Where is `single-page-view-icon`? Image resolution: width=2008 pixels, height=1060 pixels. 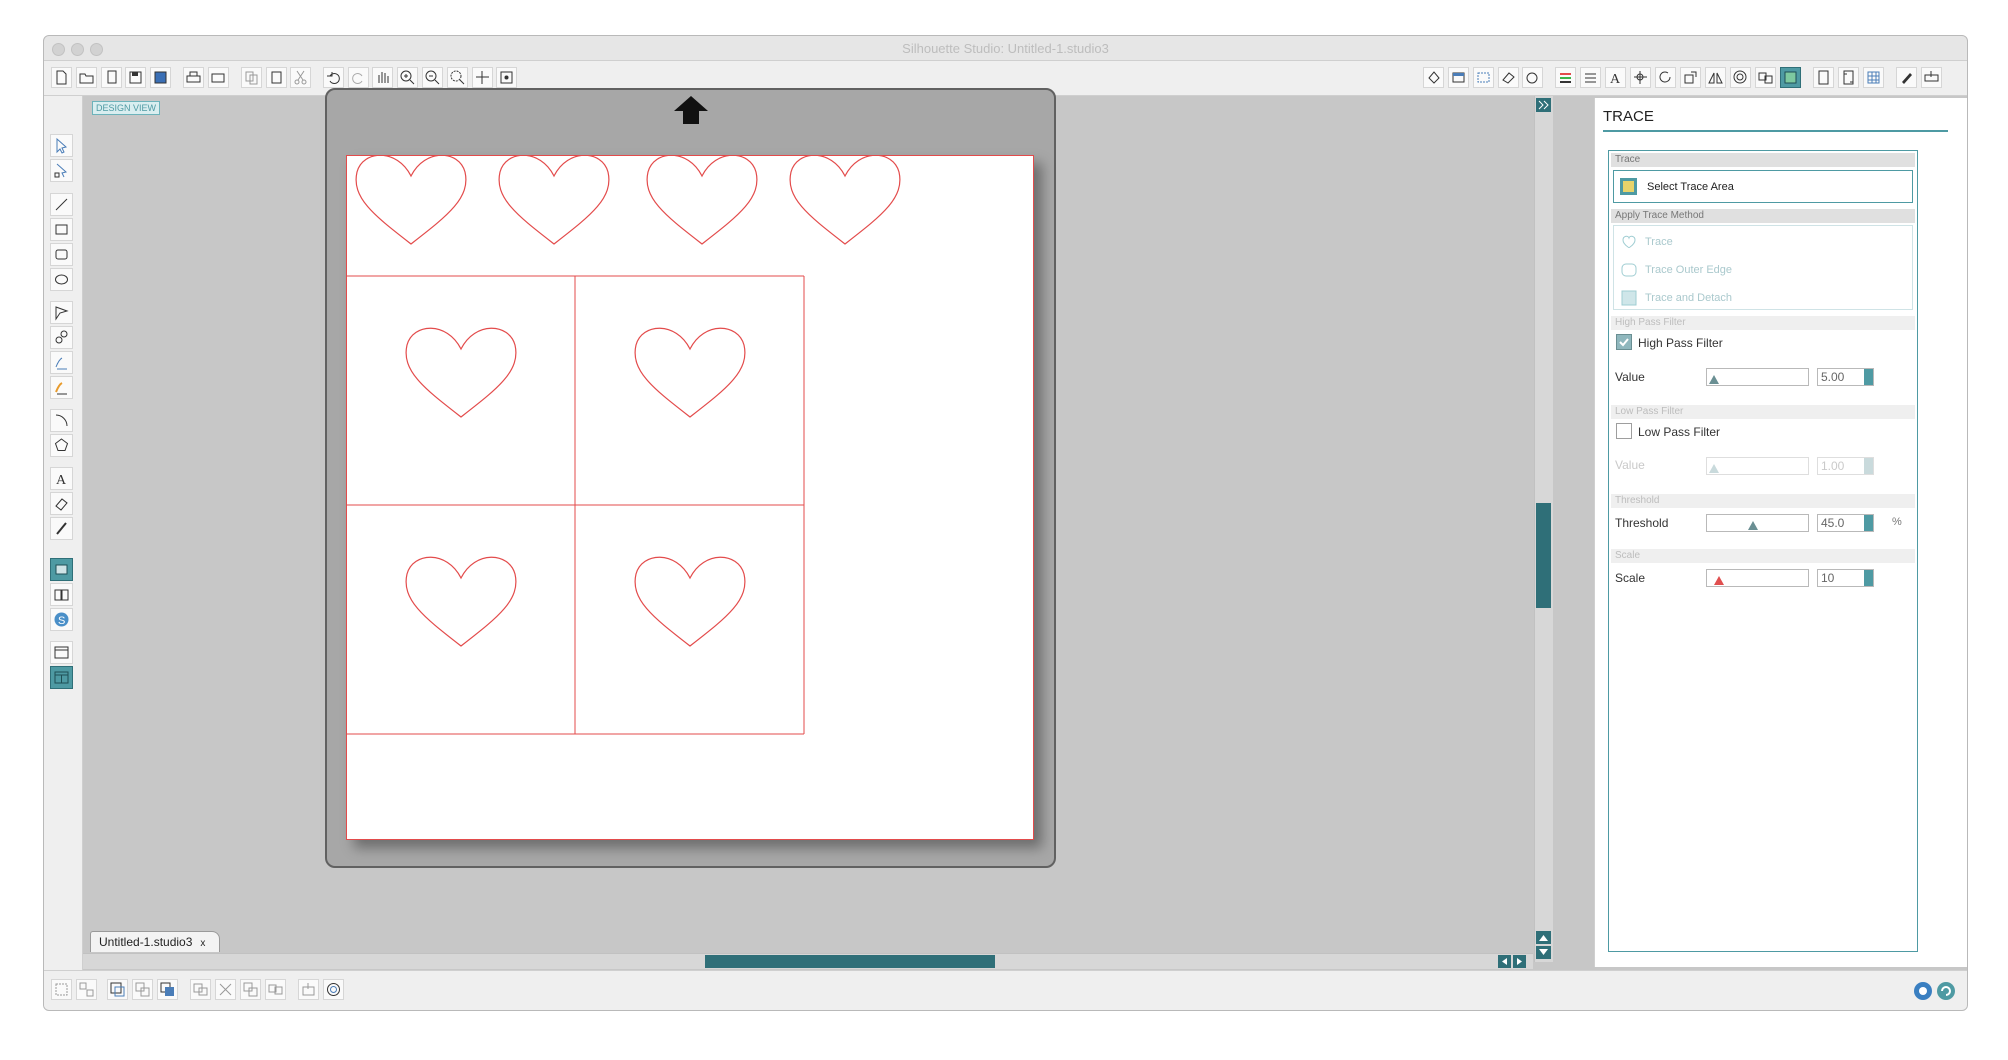
single-page-view-icon is located at coordinates (61, 652).